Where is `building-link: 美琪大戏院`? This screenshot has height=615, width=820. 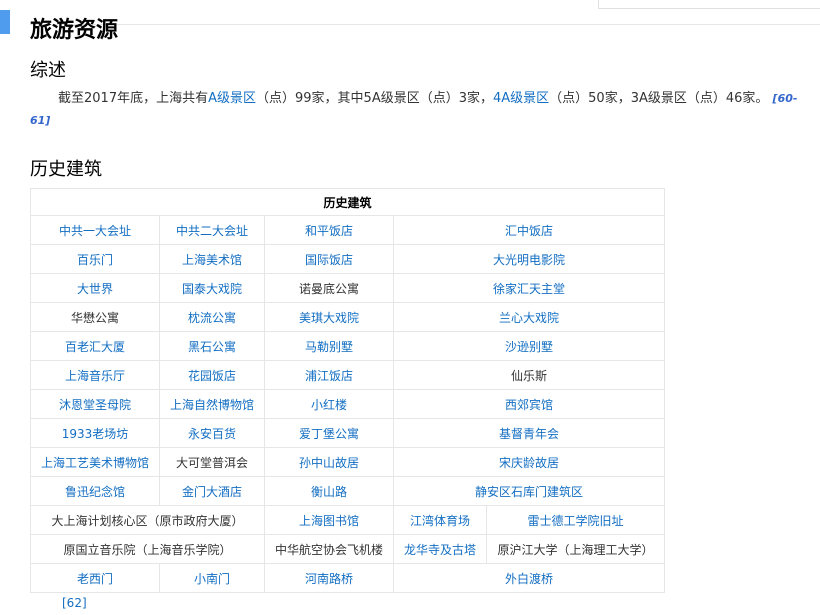
building-link: 美琪大戏院 is located at coordinates (329, 318).